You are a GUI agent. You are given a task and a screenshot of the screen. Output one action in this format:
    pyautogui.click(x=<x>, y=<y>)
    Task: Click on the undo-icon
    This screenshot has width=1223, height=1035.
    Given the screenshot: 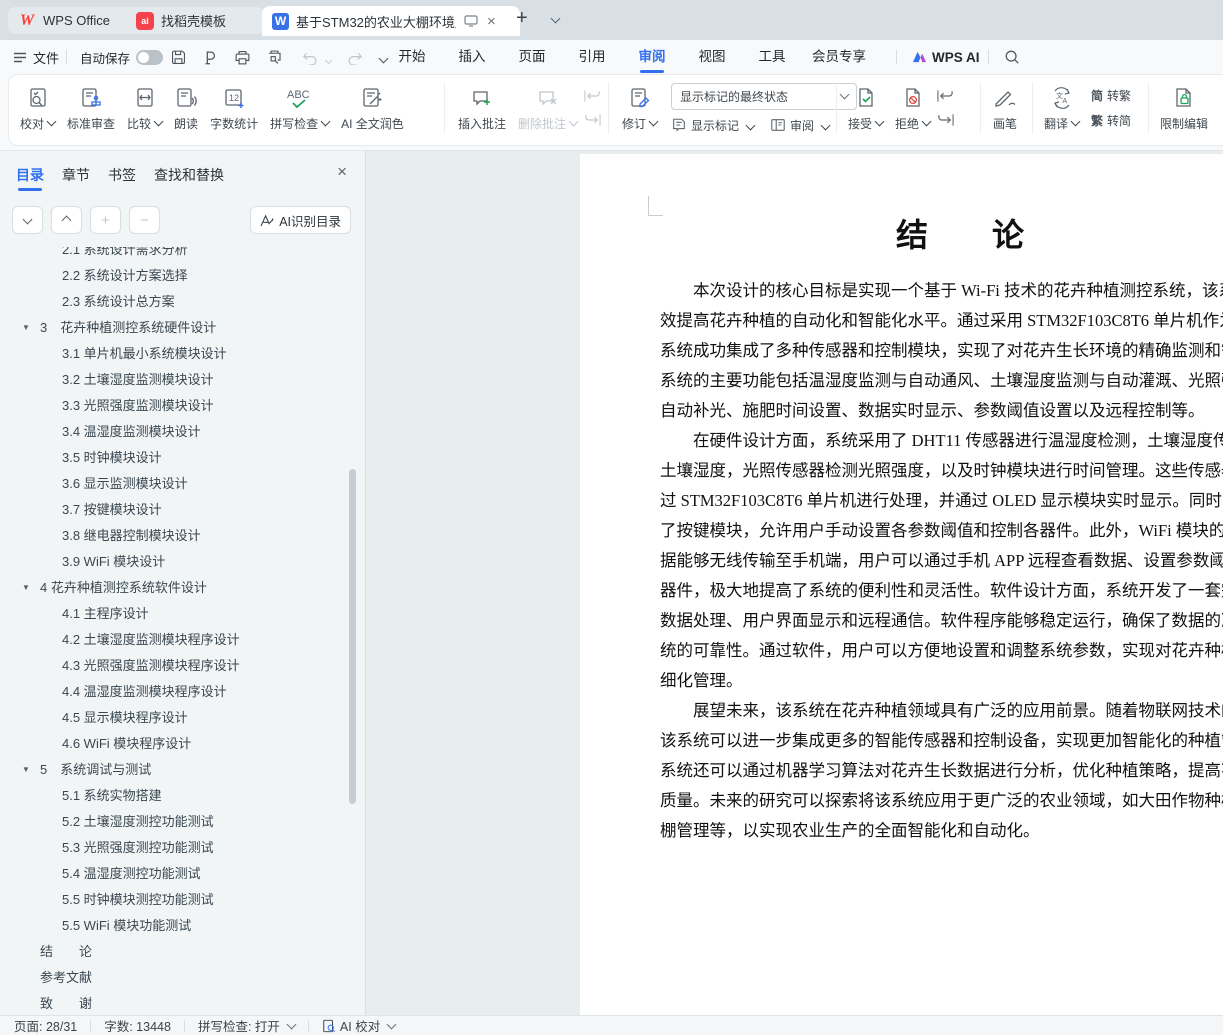 What is the action you would take?
    pyautogui.click(x=310, y=57)
    